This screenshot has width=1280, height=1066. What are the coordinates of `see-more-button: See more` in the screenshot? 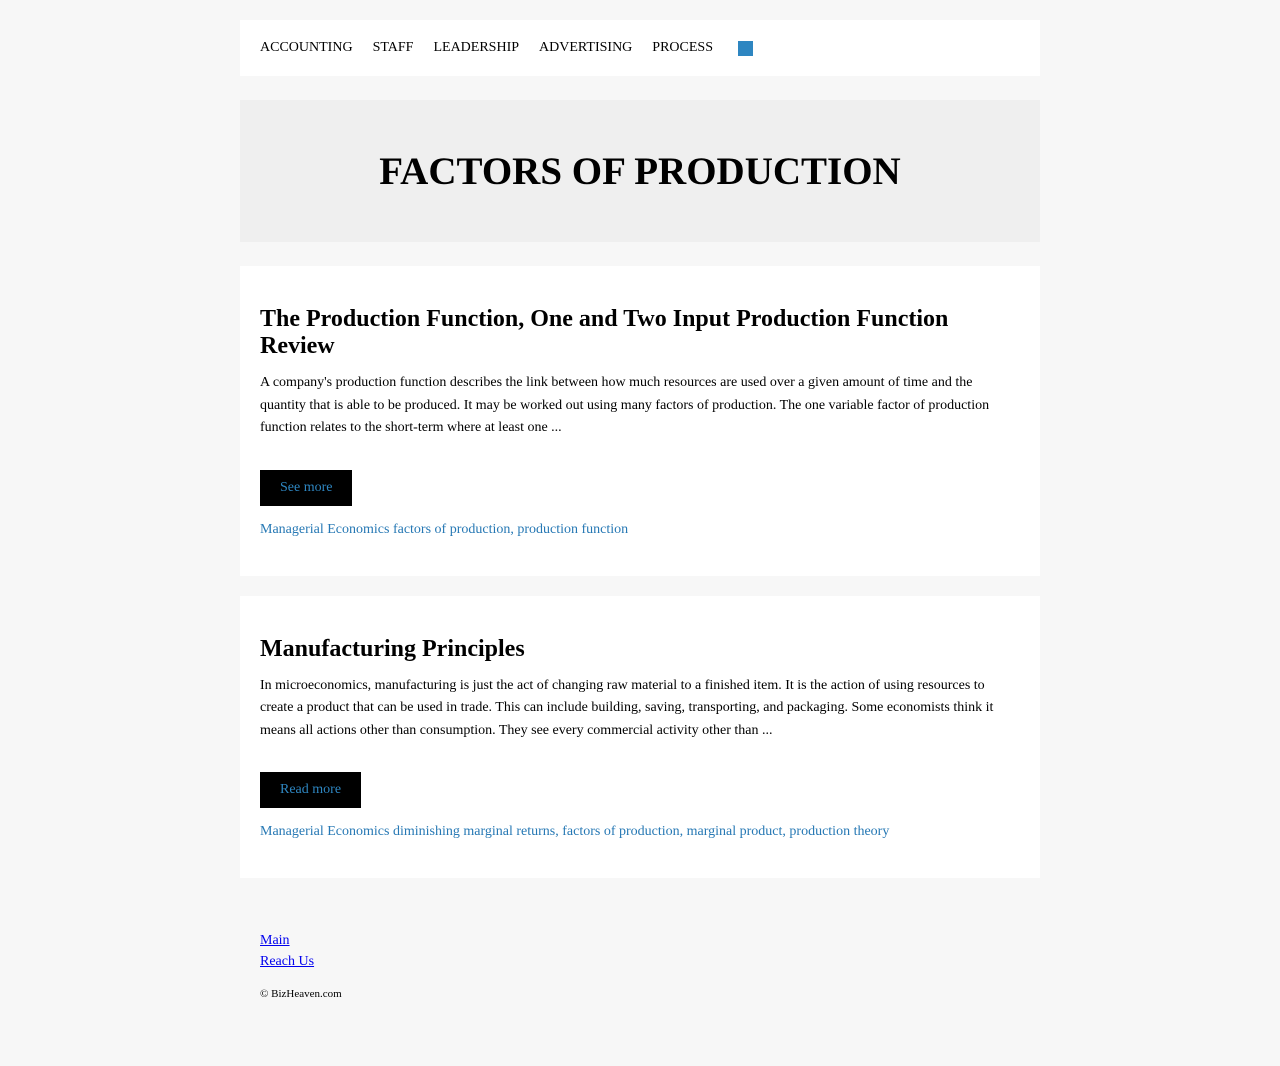 It's located at (306, 487).